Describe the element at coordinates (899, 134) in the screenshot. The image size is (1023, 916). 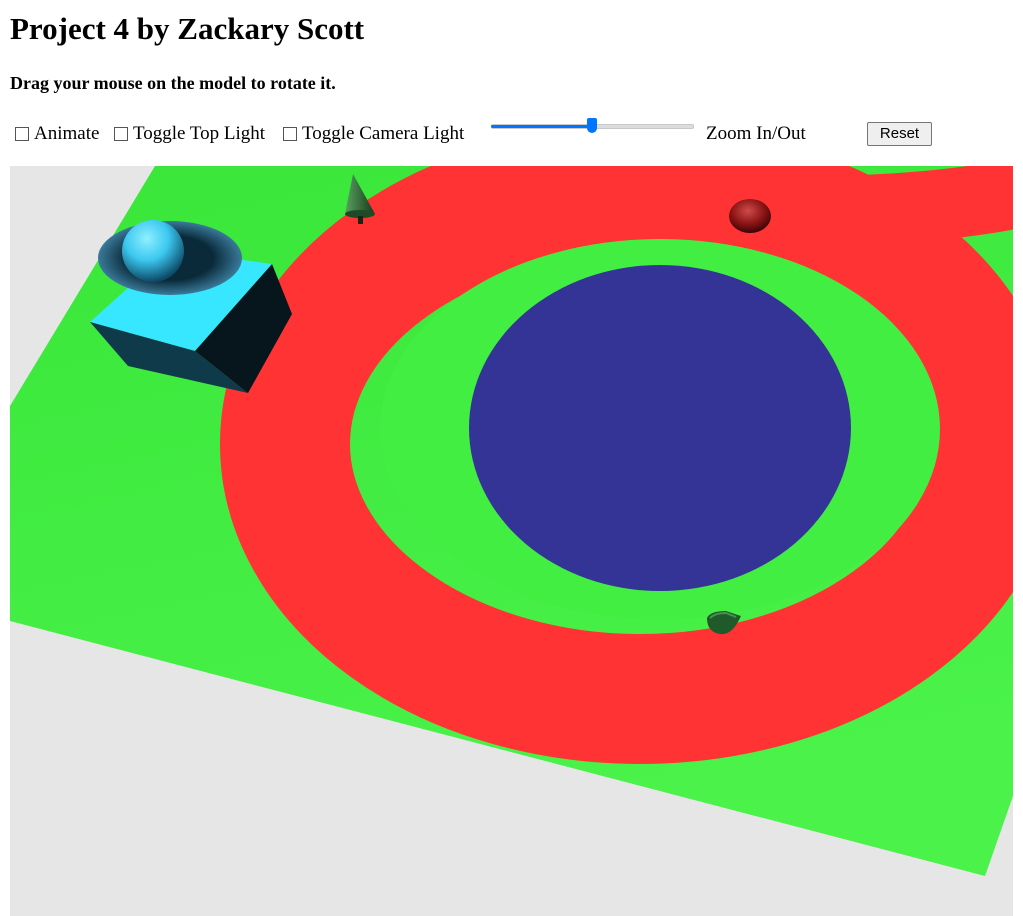
I see `reset-button: Reset` at that location.